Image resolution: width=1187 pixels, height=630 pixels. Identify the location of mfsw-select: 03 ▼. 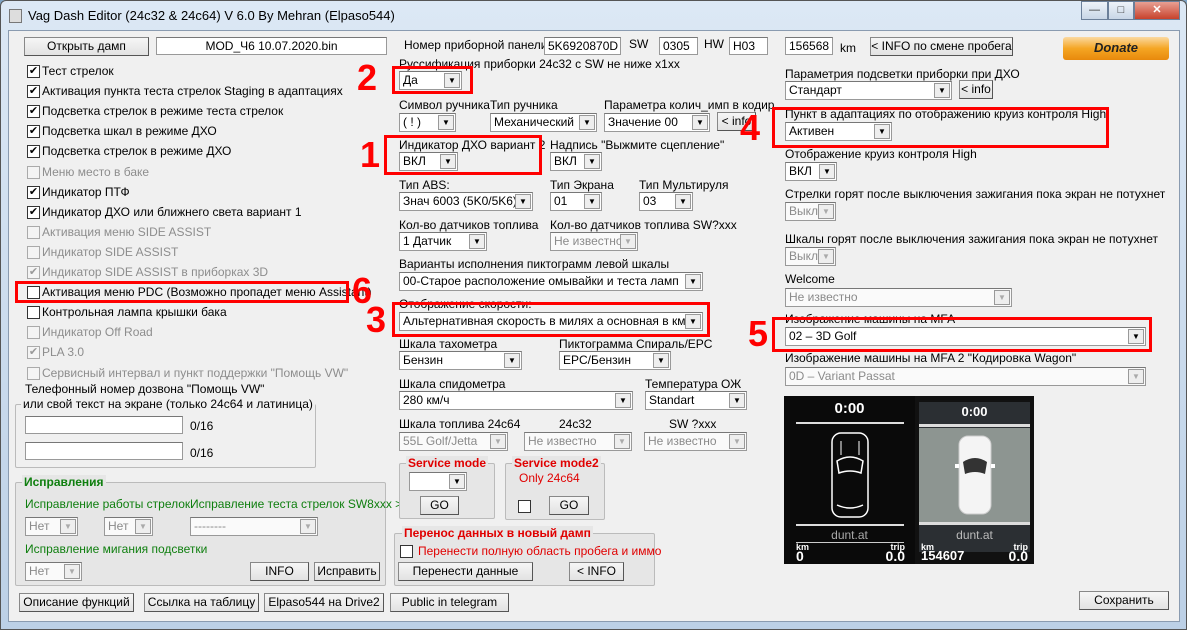
(666, 201).